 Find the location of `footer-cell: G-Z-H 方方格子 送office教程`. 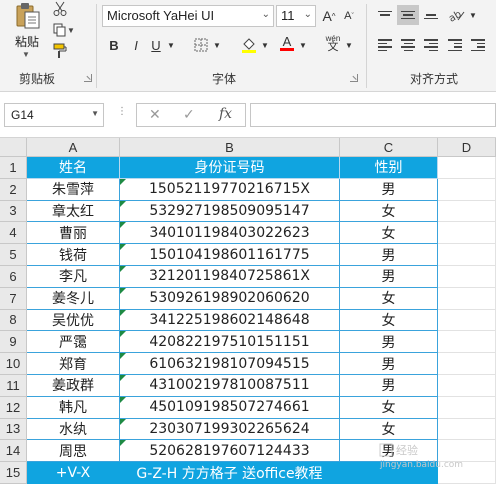

footer-cell: G-Z-H 方方格子 送office教程 is located at coordinates (230, 473).